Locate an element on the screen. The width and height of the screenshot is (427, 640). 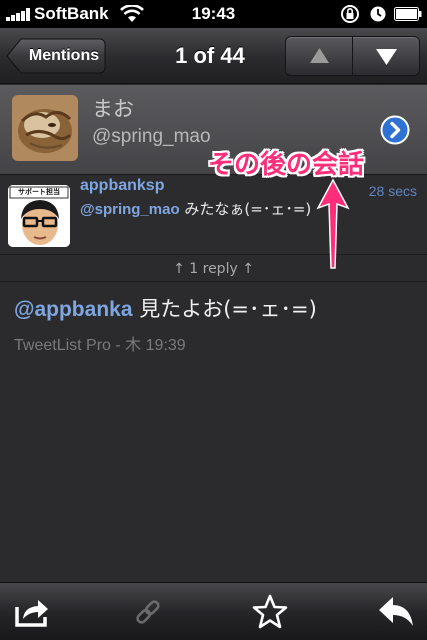
avatar: サポート担当 is located at coordinates (39, 216).